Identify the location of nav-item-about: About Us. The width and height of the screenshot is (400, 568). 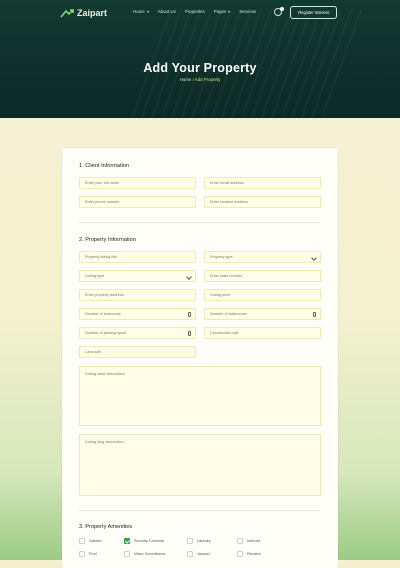
(167, 11).